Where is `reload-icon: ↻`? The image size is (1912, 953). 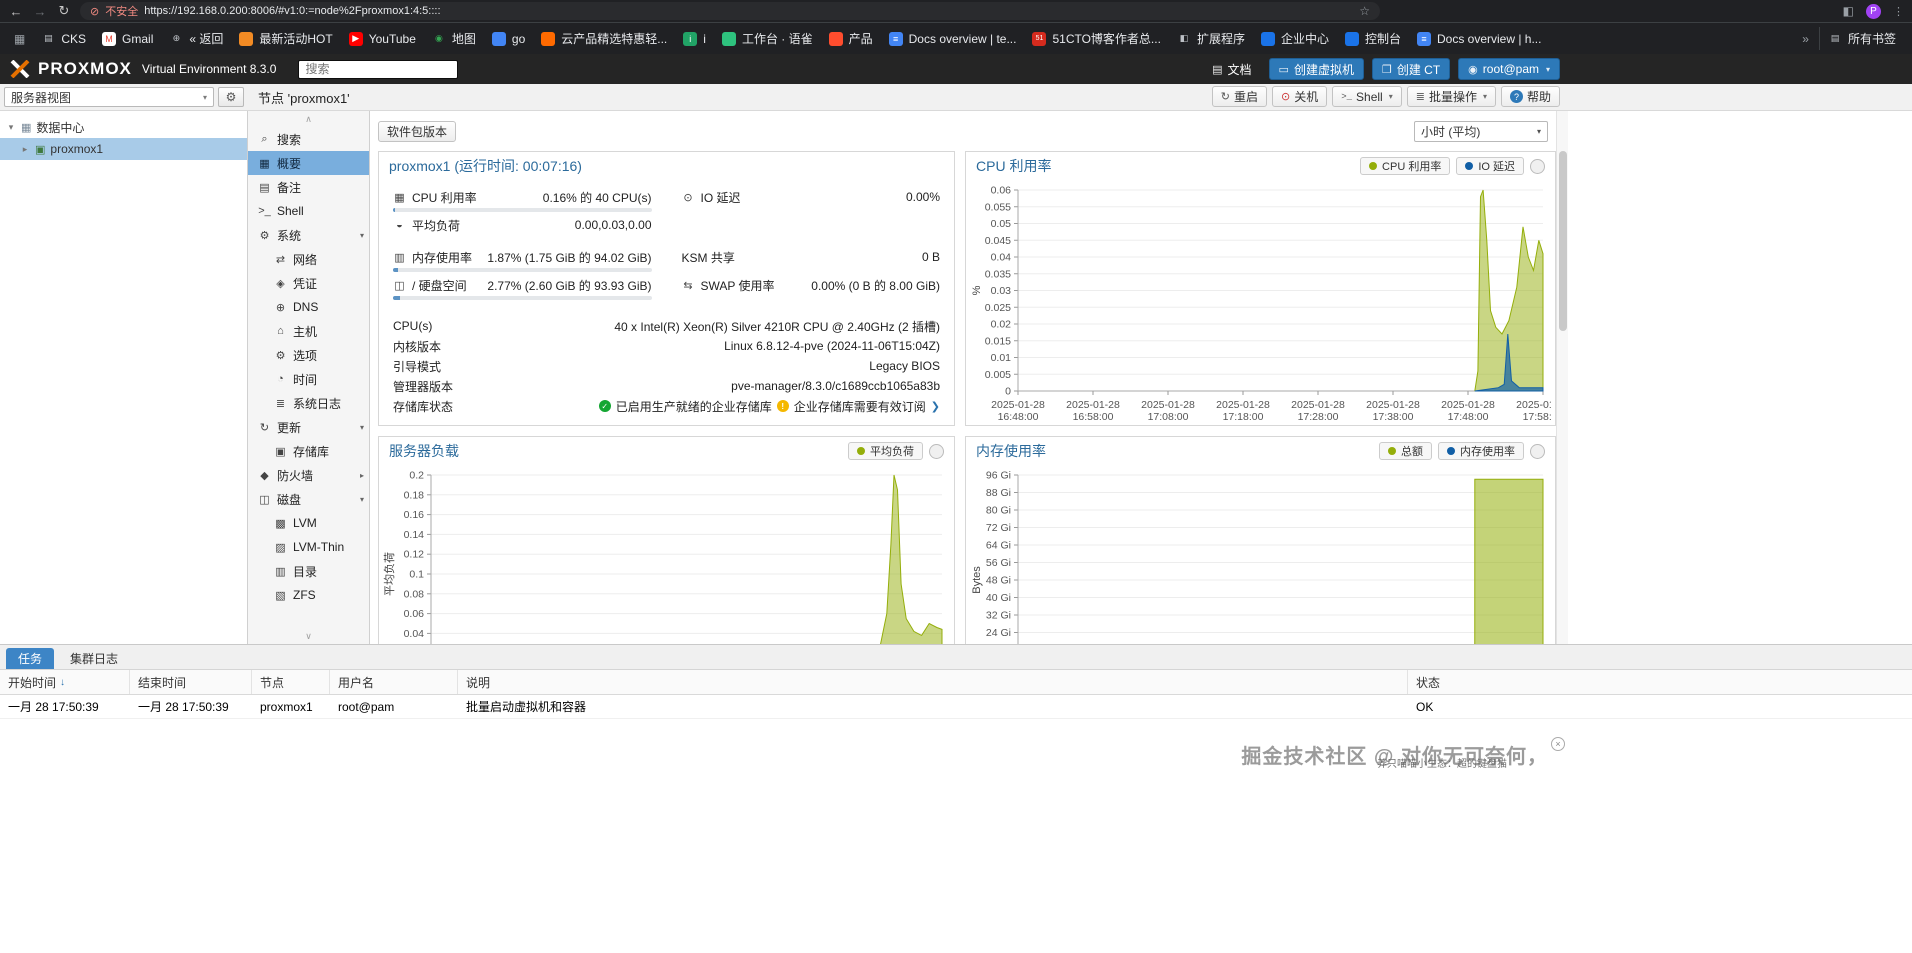
reload-icon: ↻ is located at coordinates (64, 11).